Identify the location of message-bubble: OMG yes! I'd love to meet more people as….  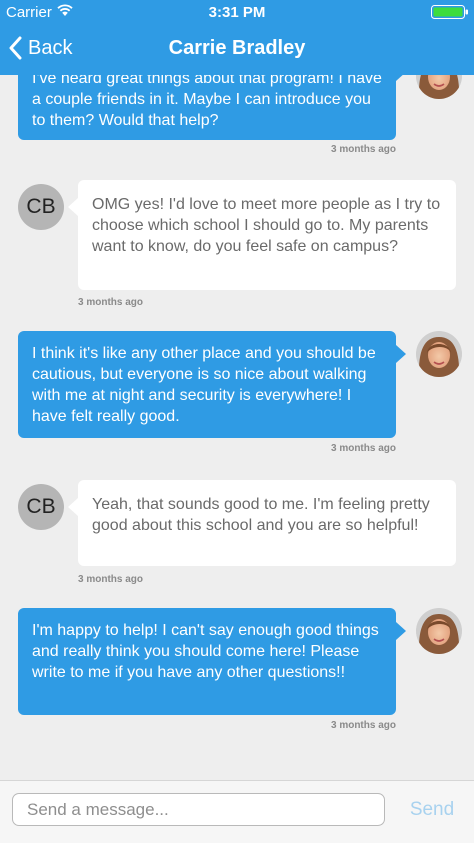
(267, 235).